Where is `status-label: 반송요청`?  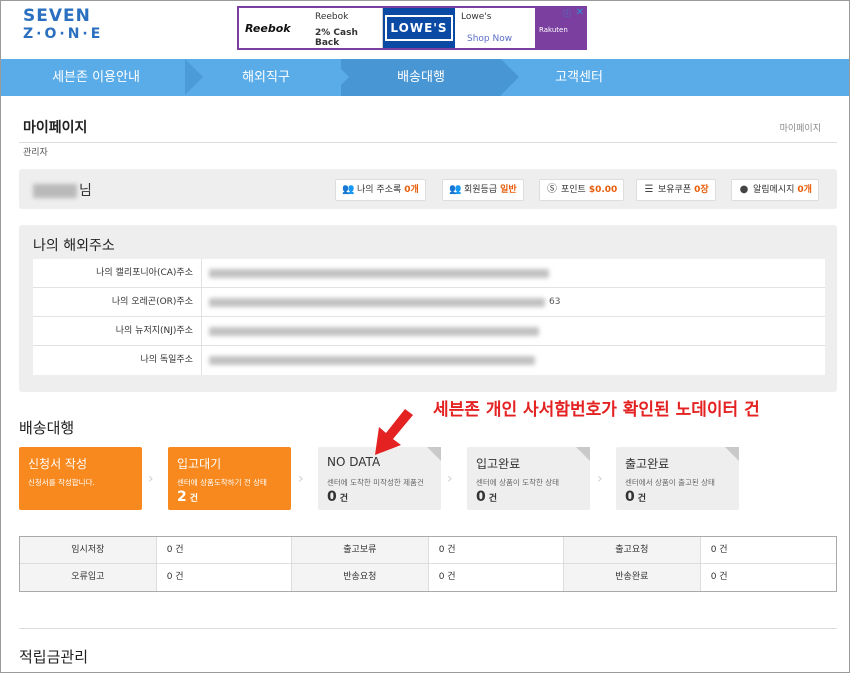 status-label: 반송요청 is located at coordinates (360, 577).